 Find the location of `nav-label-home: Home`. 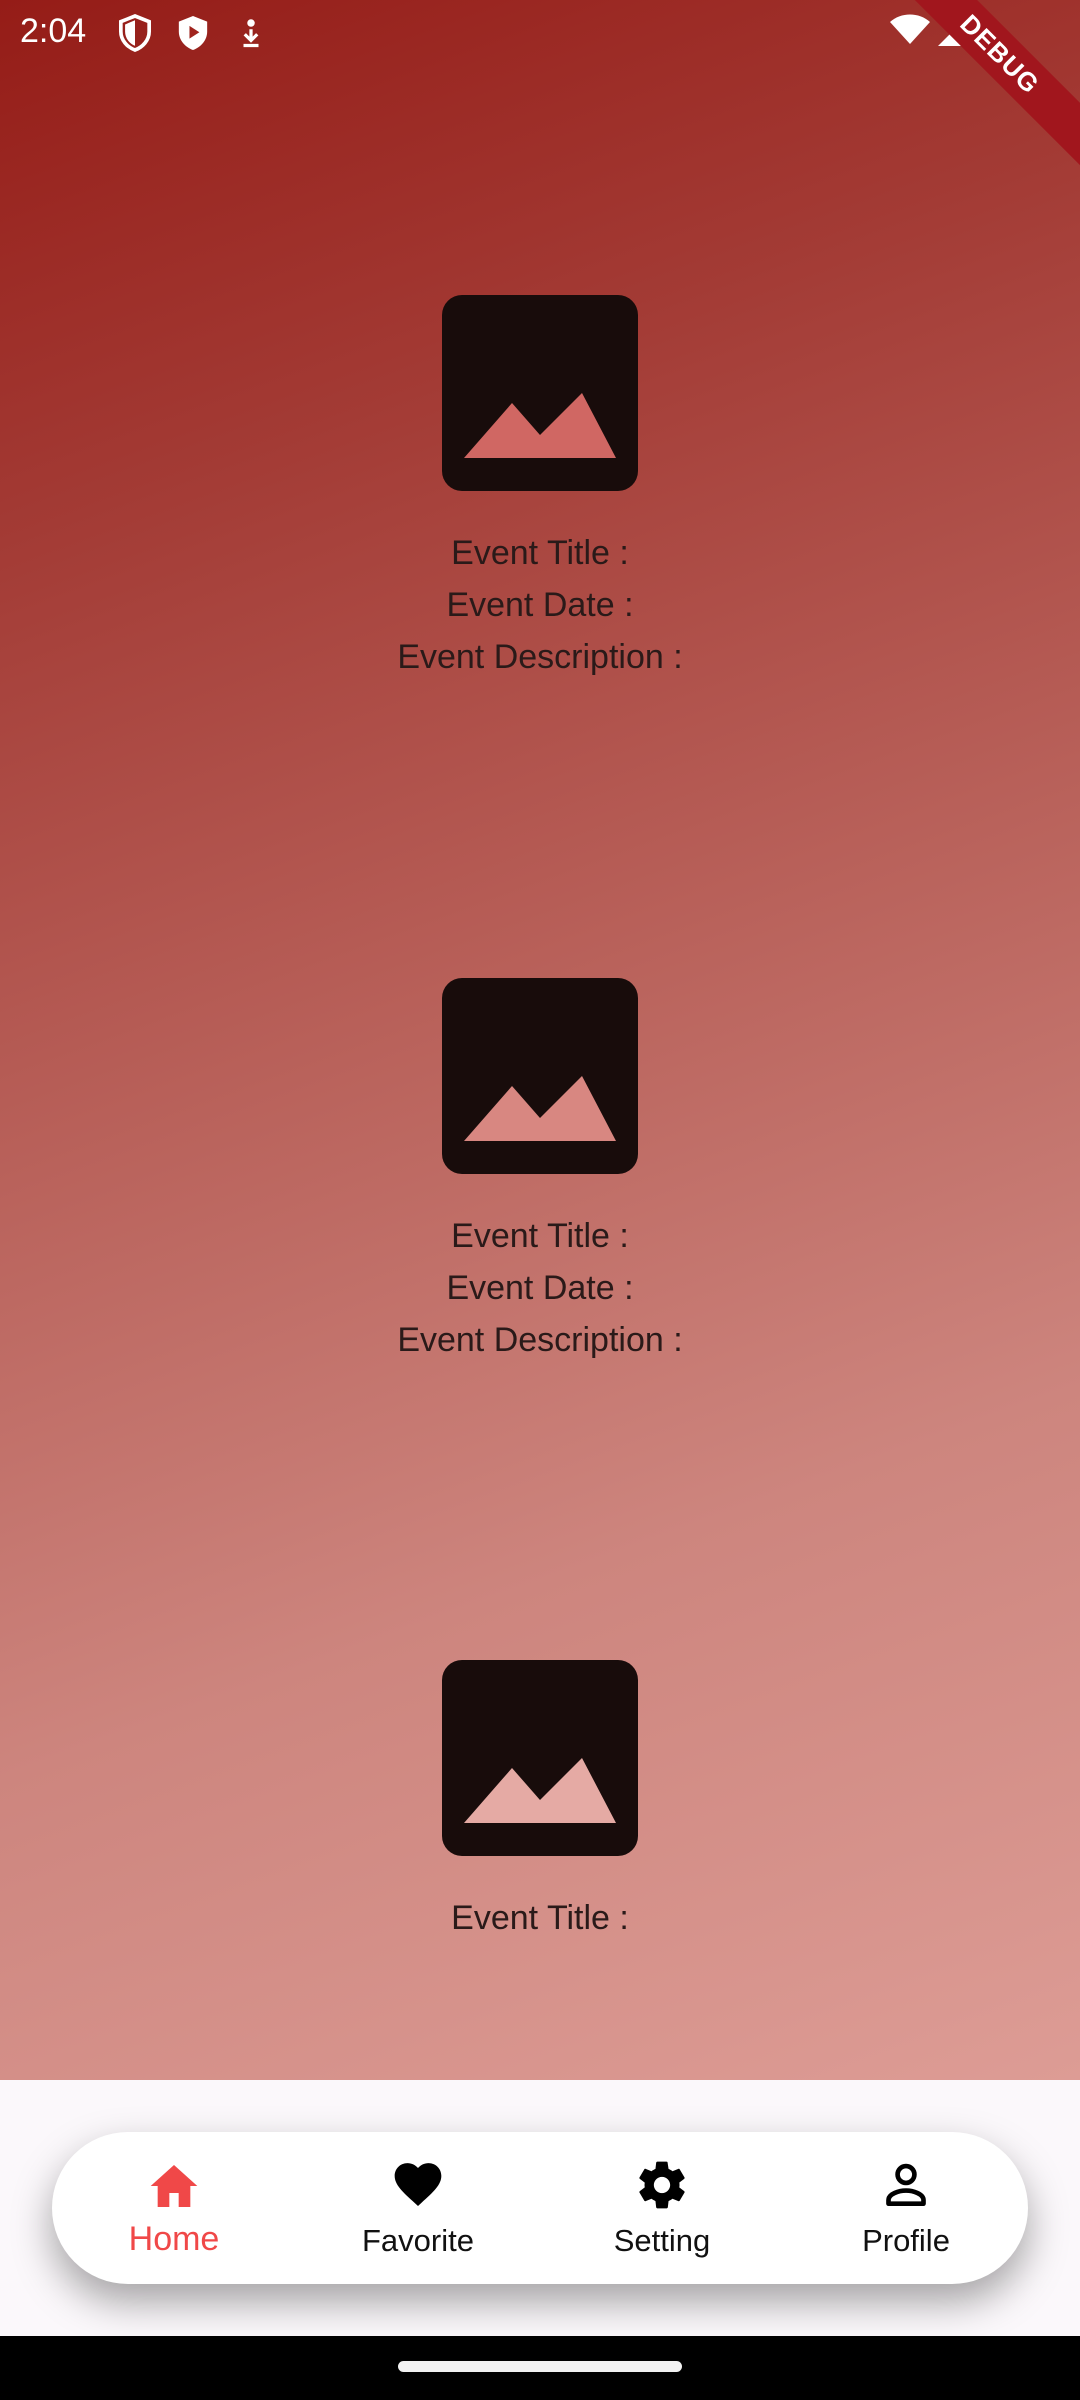

nav-label-home: Home is located at coordinates (174, 2238).